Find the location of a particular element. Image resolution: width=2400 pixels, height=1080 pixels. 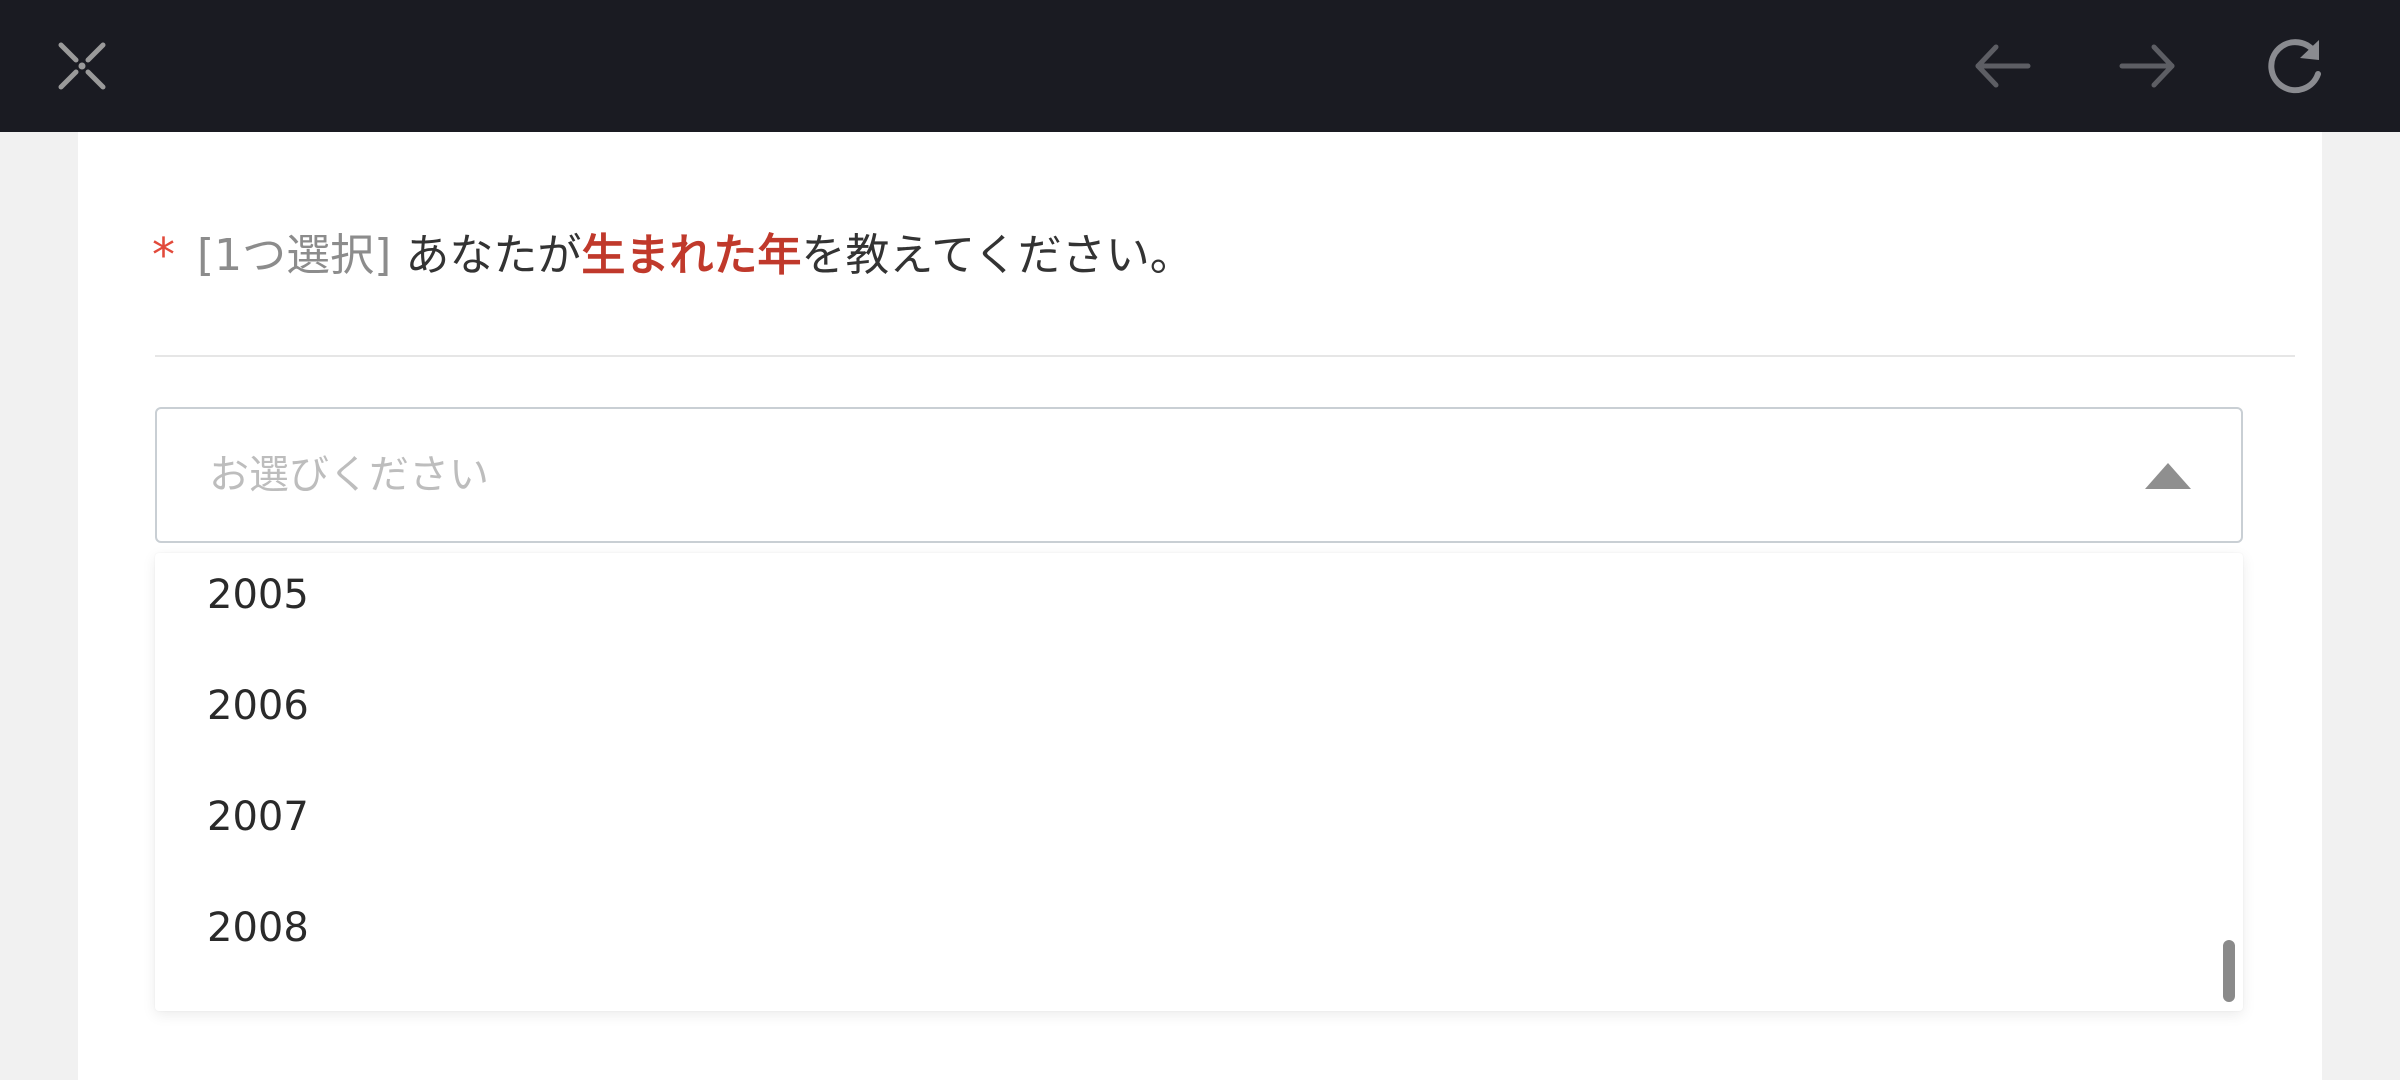

back-button is located at coordinates (2002, 66).